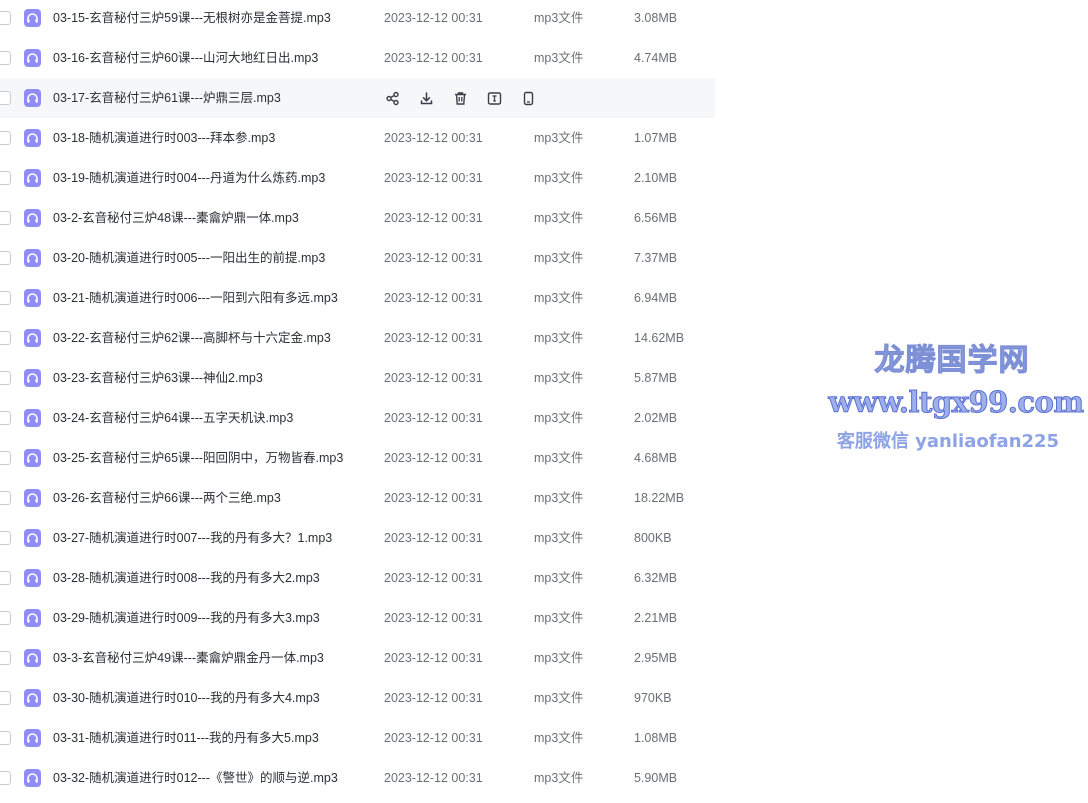  What do you see at coordinates (186, 698) in the screenshot?
I see `file-name: 03-30-随机演道进行时010---我的丹有多大4.mp3` at bounding box center [186, 698].